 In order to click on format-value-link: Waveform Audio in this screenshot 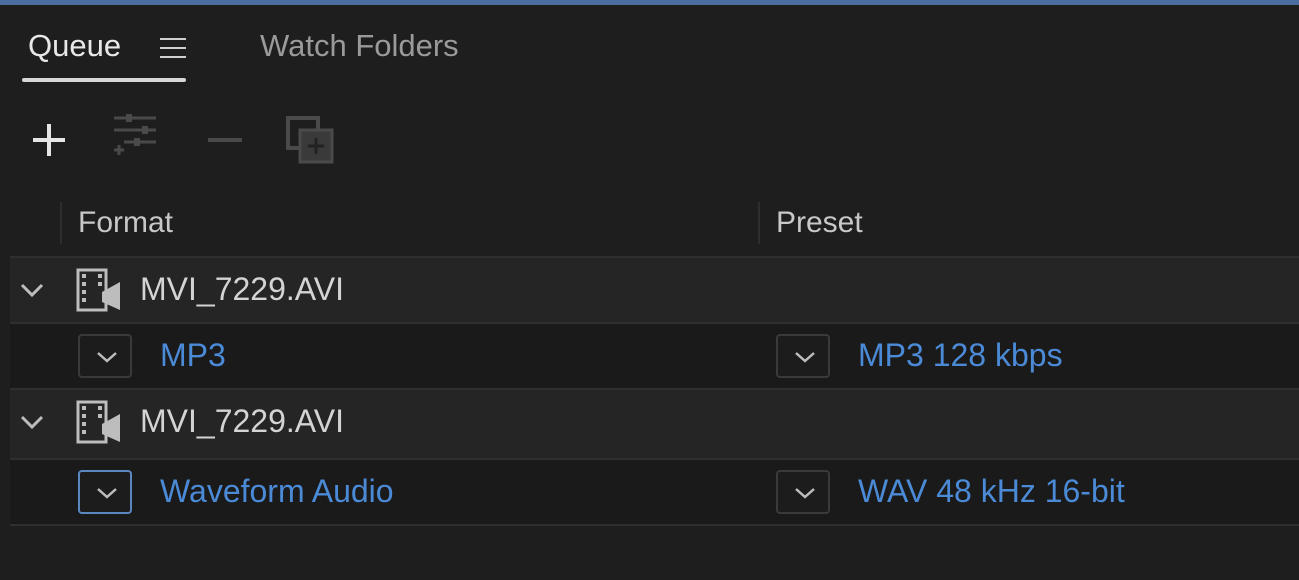, I will do `click(277, 491)`.